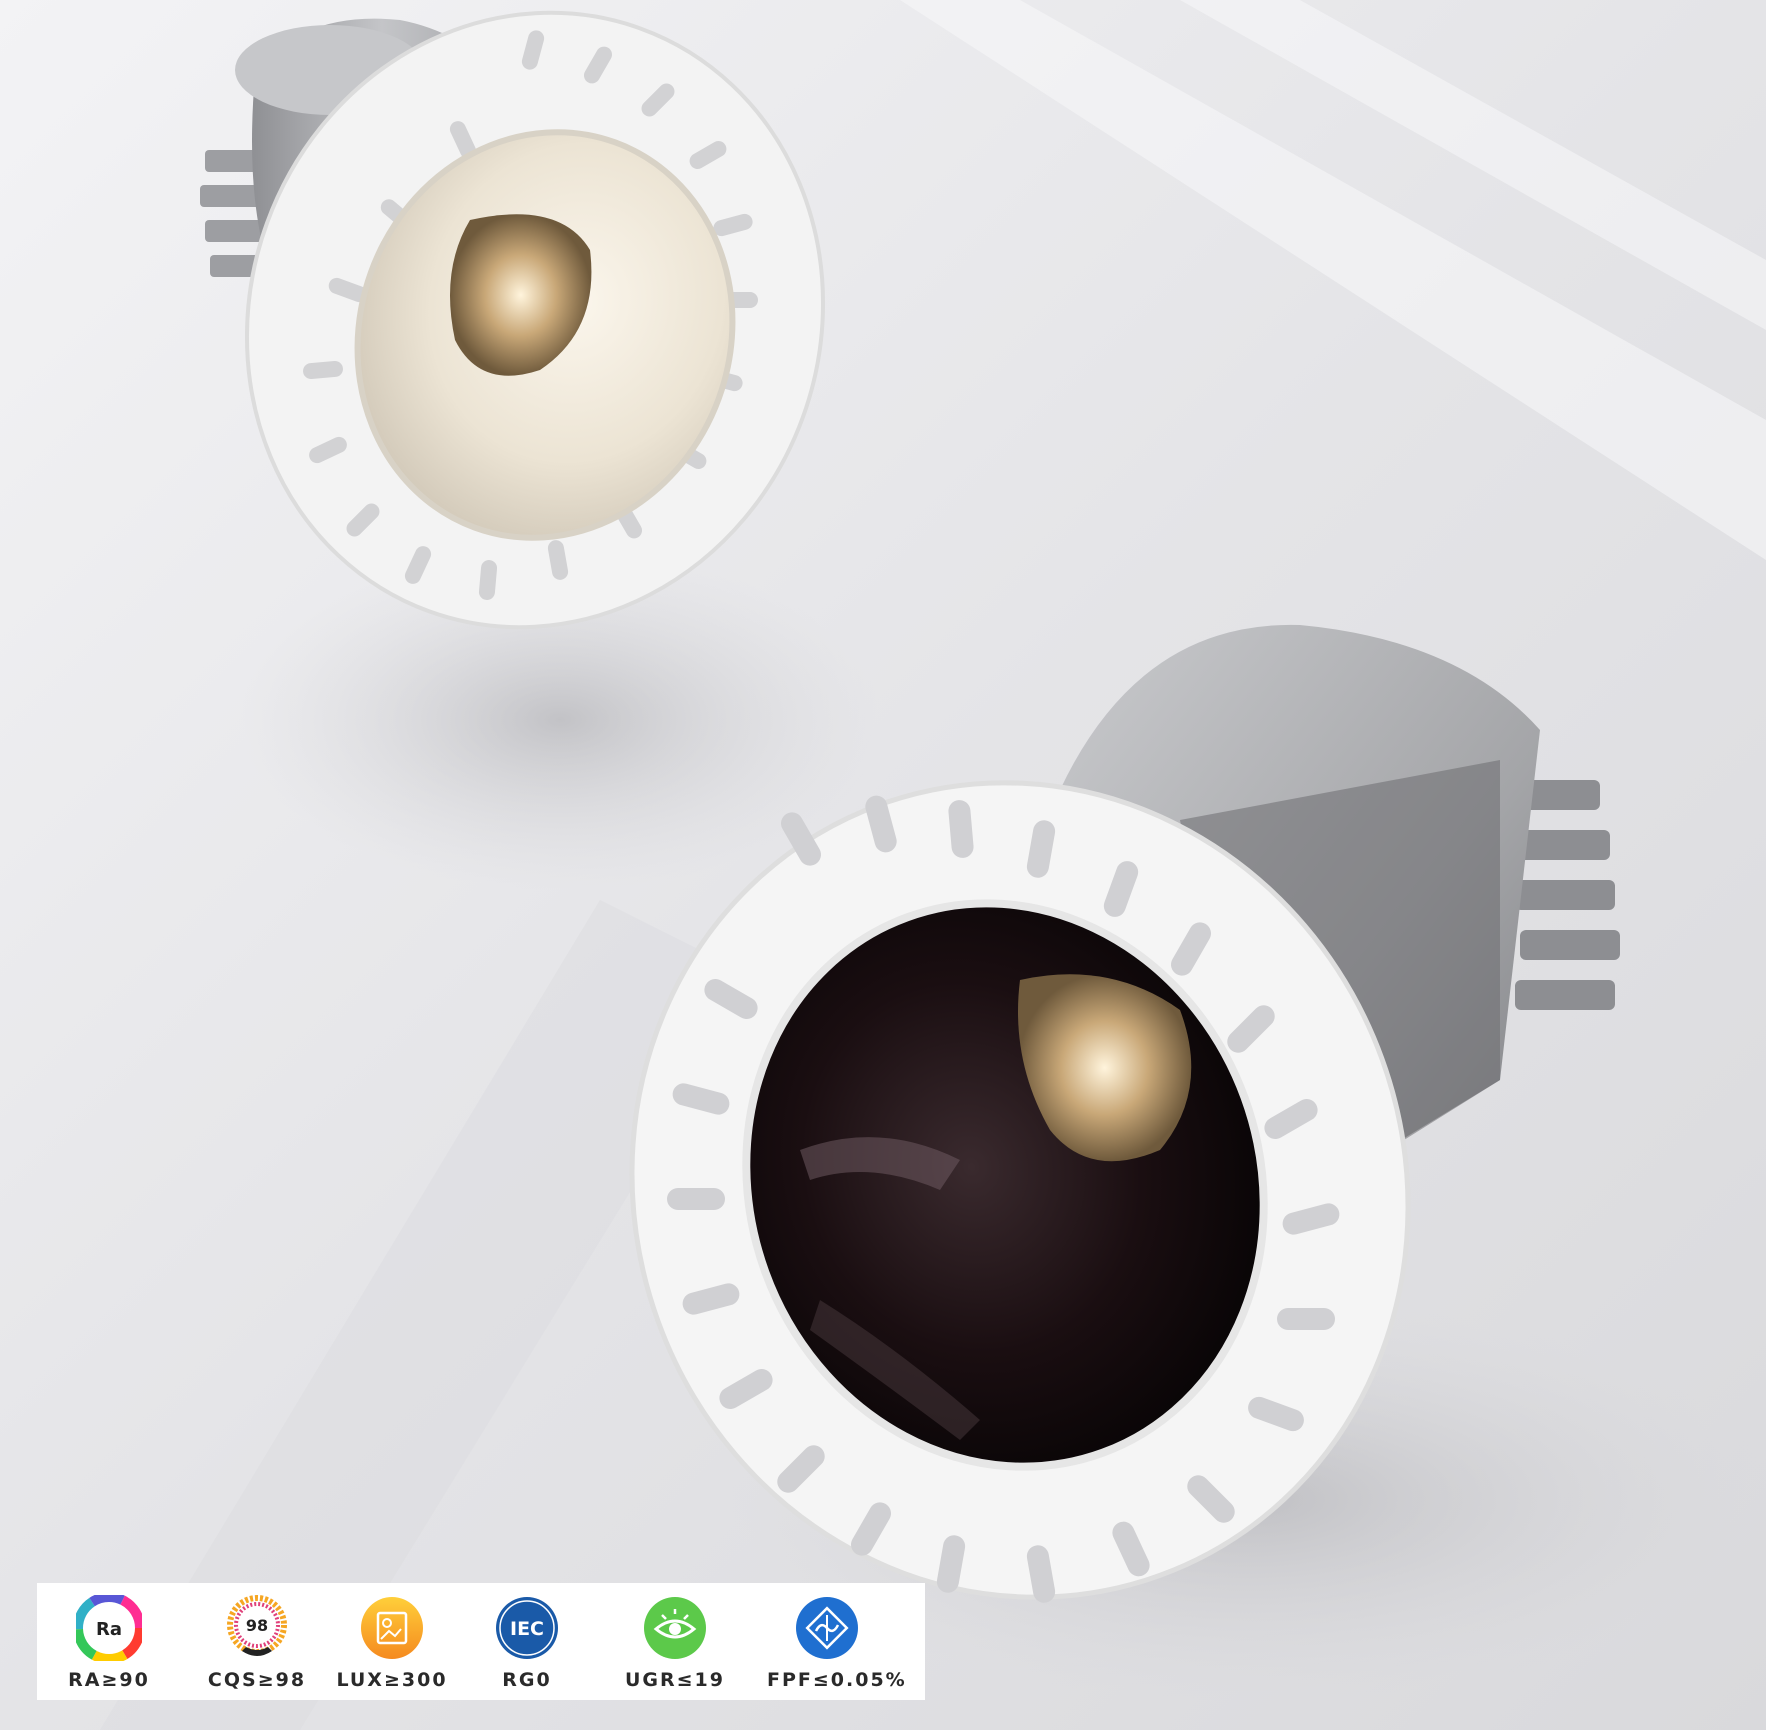 The image size is (1766, 1730). I want to click on badge-lux: LUX≥300, so click(392, 1645).